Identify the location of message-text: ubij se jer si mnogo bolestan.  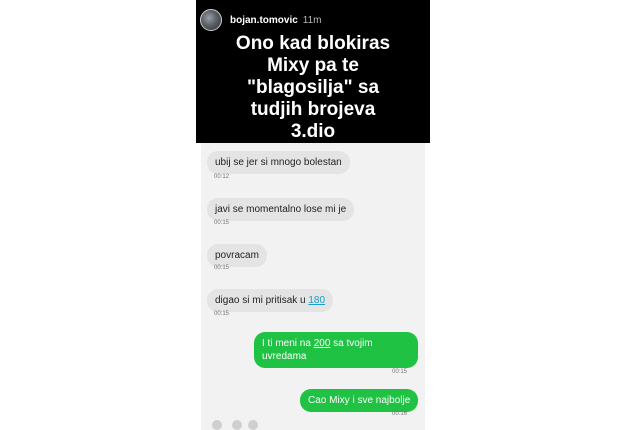
(278, 162).